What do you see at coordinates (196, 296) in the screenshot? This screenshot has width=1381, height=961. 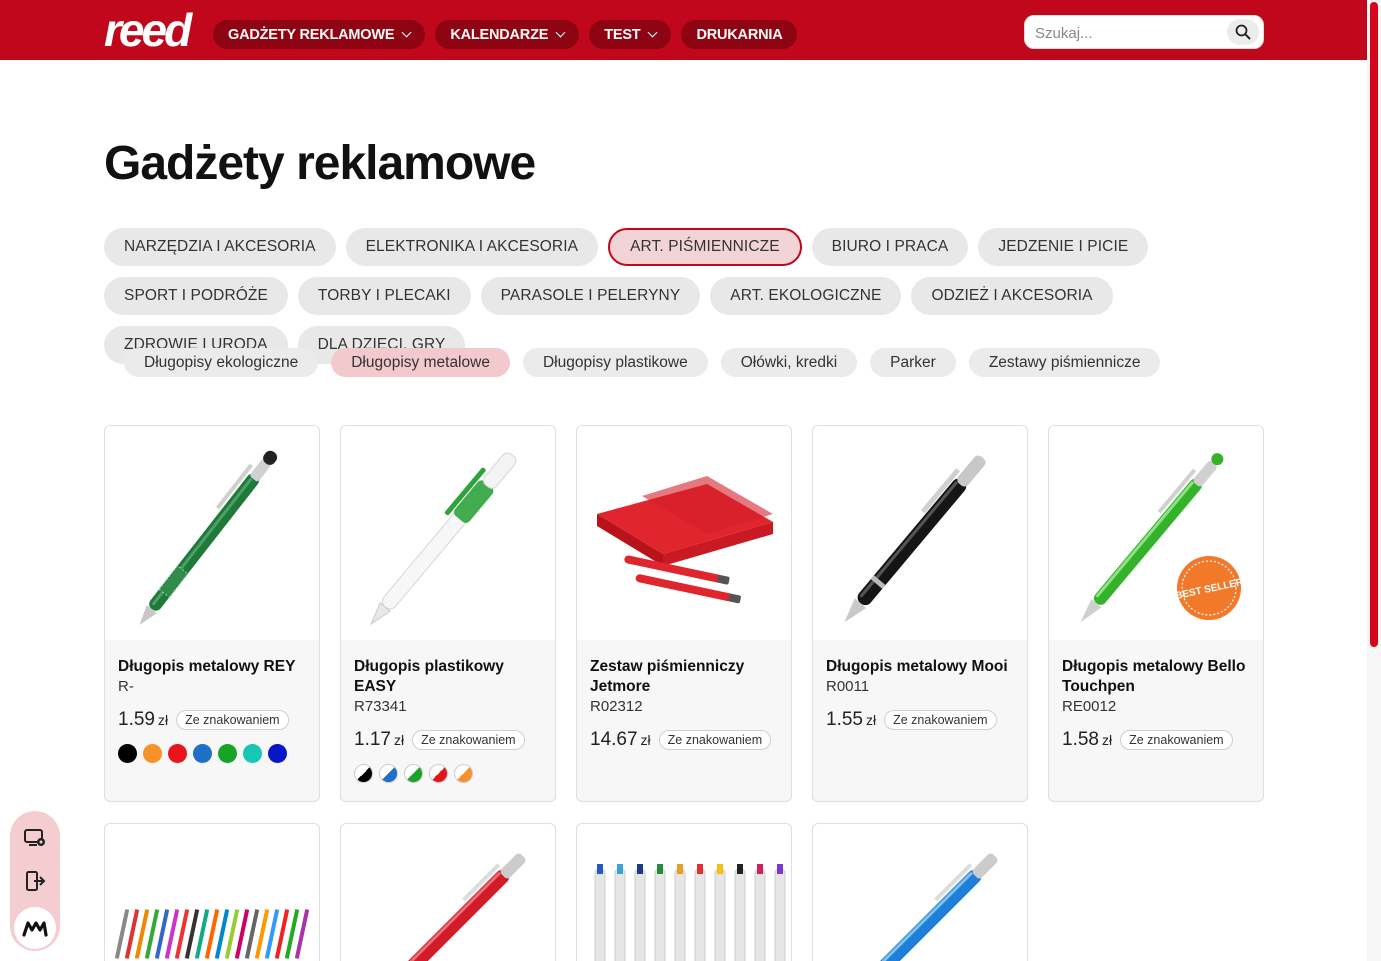 I see `category-chip: SPORT I PODRÓŻE` at bounding box center [196, 296].